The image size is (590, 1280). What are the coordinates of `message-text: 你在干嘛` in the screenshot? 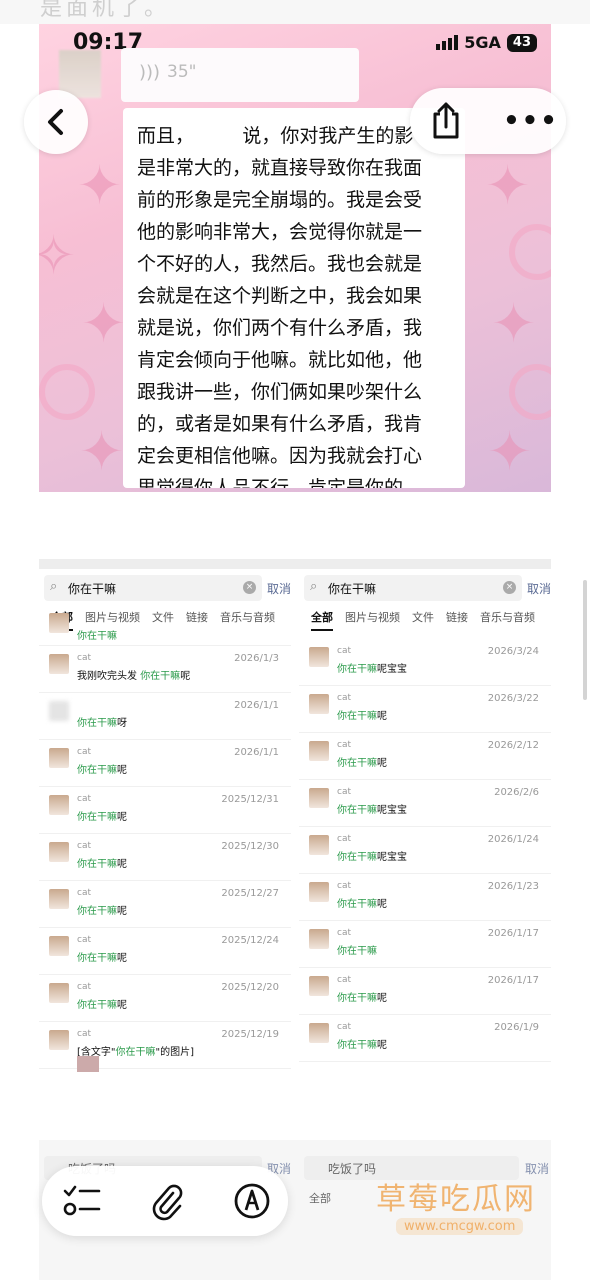 It's located at (357, 949).